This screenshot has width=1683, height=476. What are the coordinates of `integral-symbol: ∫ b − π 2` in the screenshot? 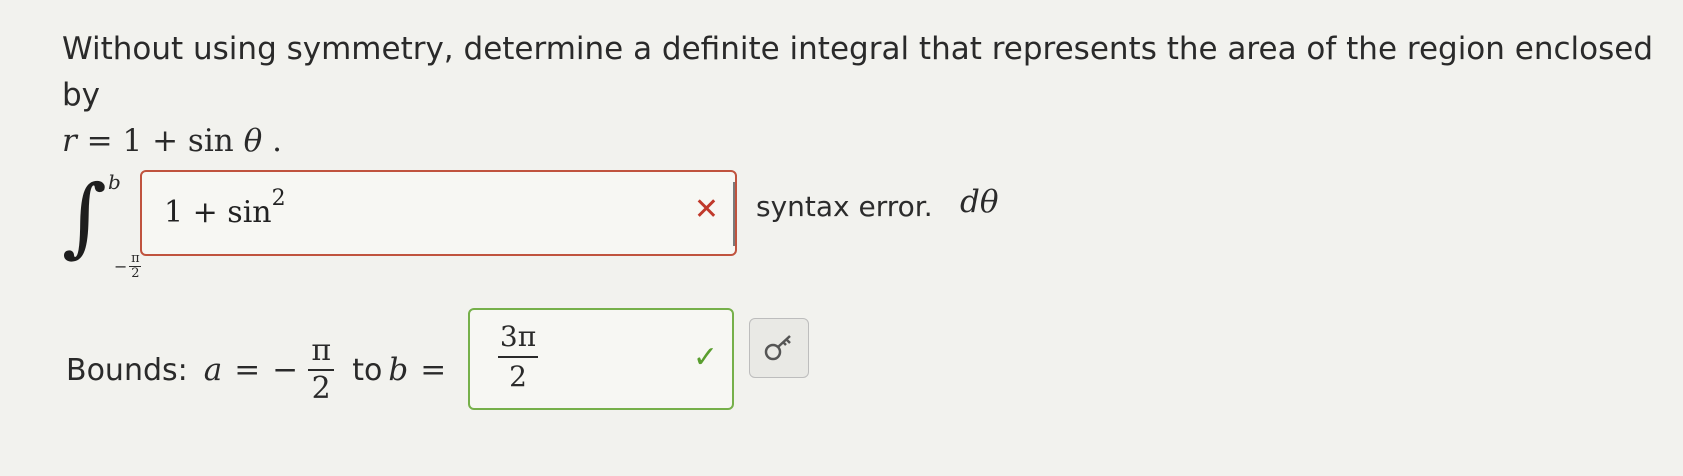 It's located at (100, 224).